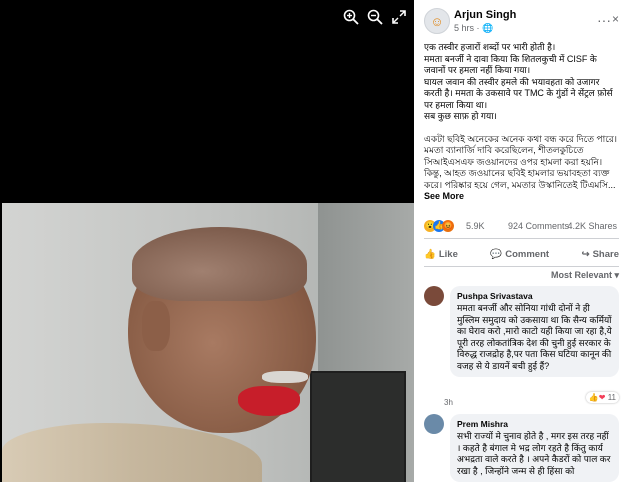 The height and width of the screenshot is (482, 627). What do you see at coordinates (538, 226) in the screenshot?
I see `comments-count: 924 Comments` at bounding box center [538, 226].